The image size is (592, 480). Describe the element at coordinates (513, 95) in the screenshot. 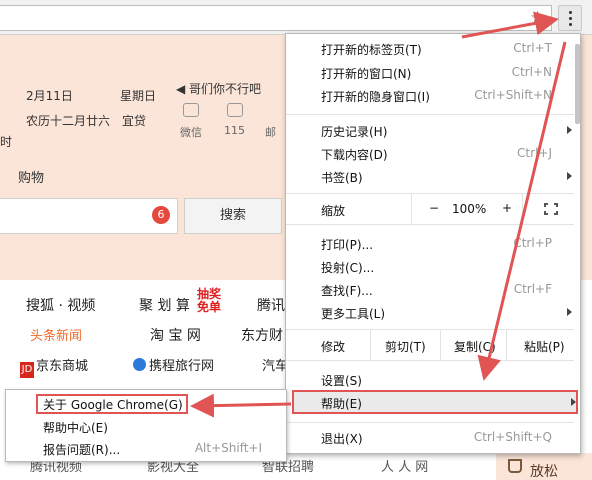

I see `menu-item-shortcut: Ctrl+Shift+N` at that location.